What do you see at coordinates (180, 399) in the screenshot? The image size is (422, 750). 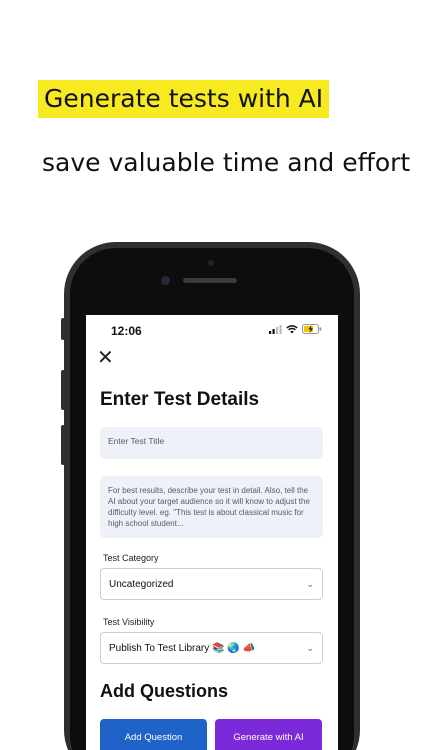 I see `form-title: Enter Test Details` at bounding box center [180, 399].